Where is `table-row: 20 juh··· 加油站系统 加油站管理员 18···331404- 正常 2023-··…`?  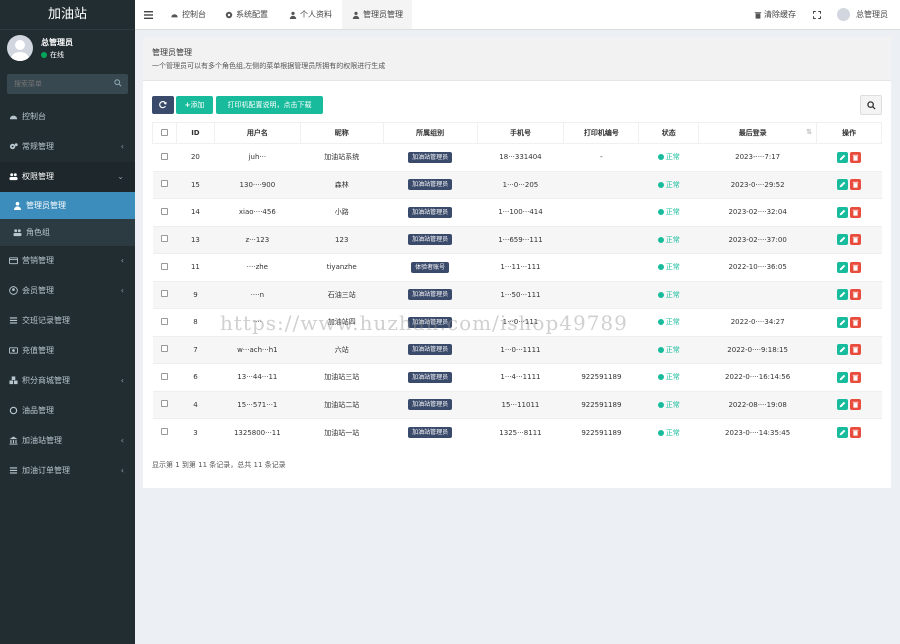 table-row: 20 juh··· 加油站系统 加油站管理员 18···331404- 正常 2023-··… is located at coordinates (517, 157).